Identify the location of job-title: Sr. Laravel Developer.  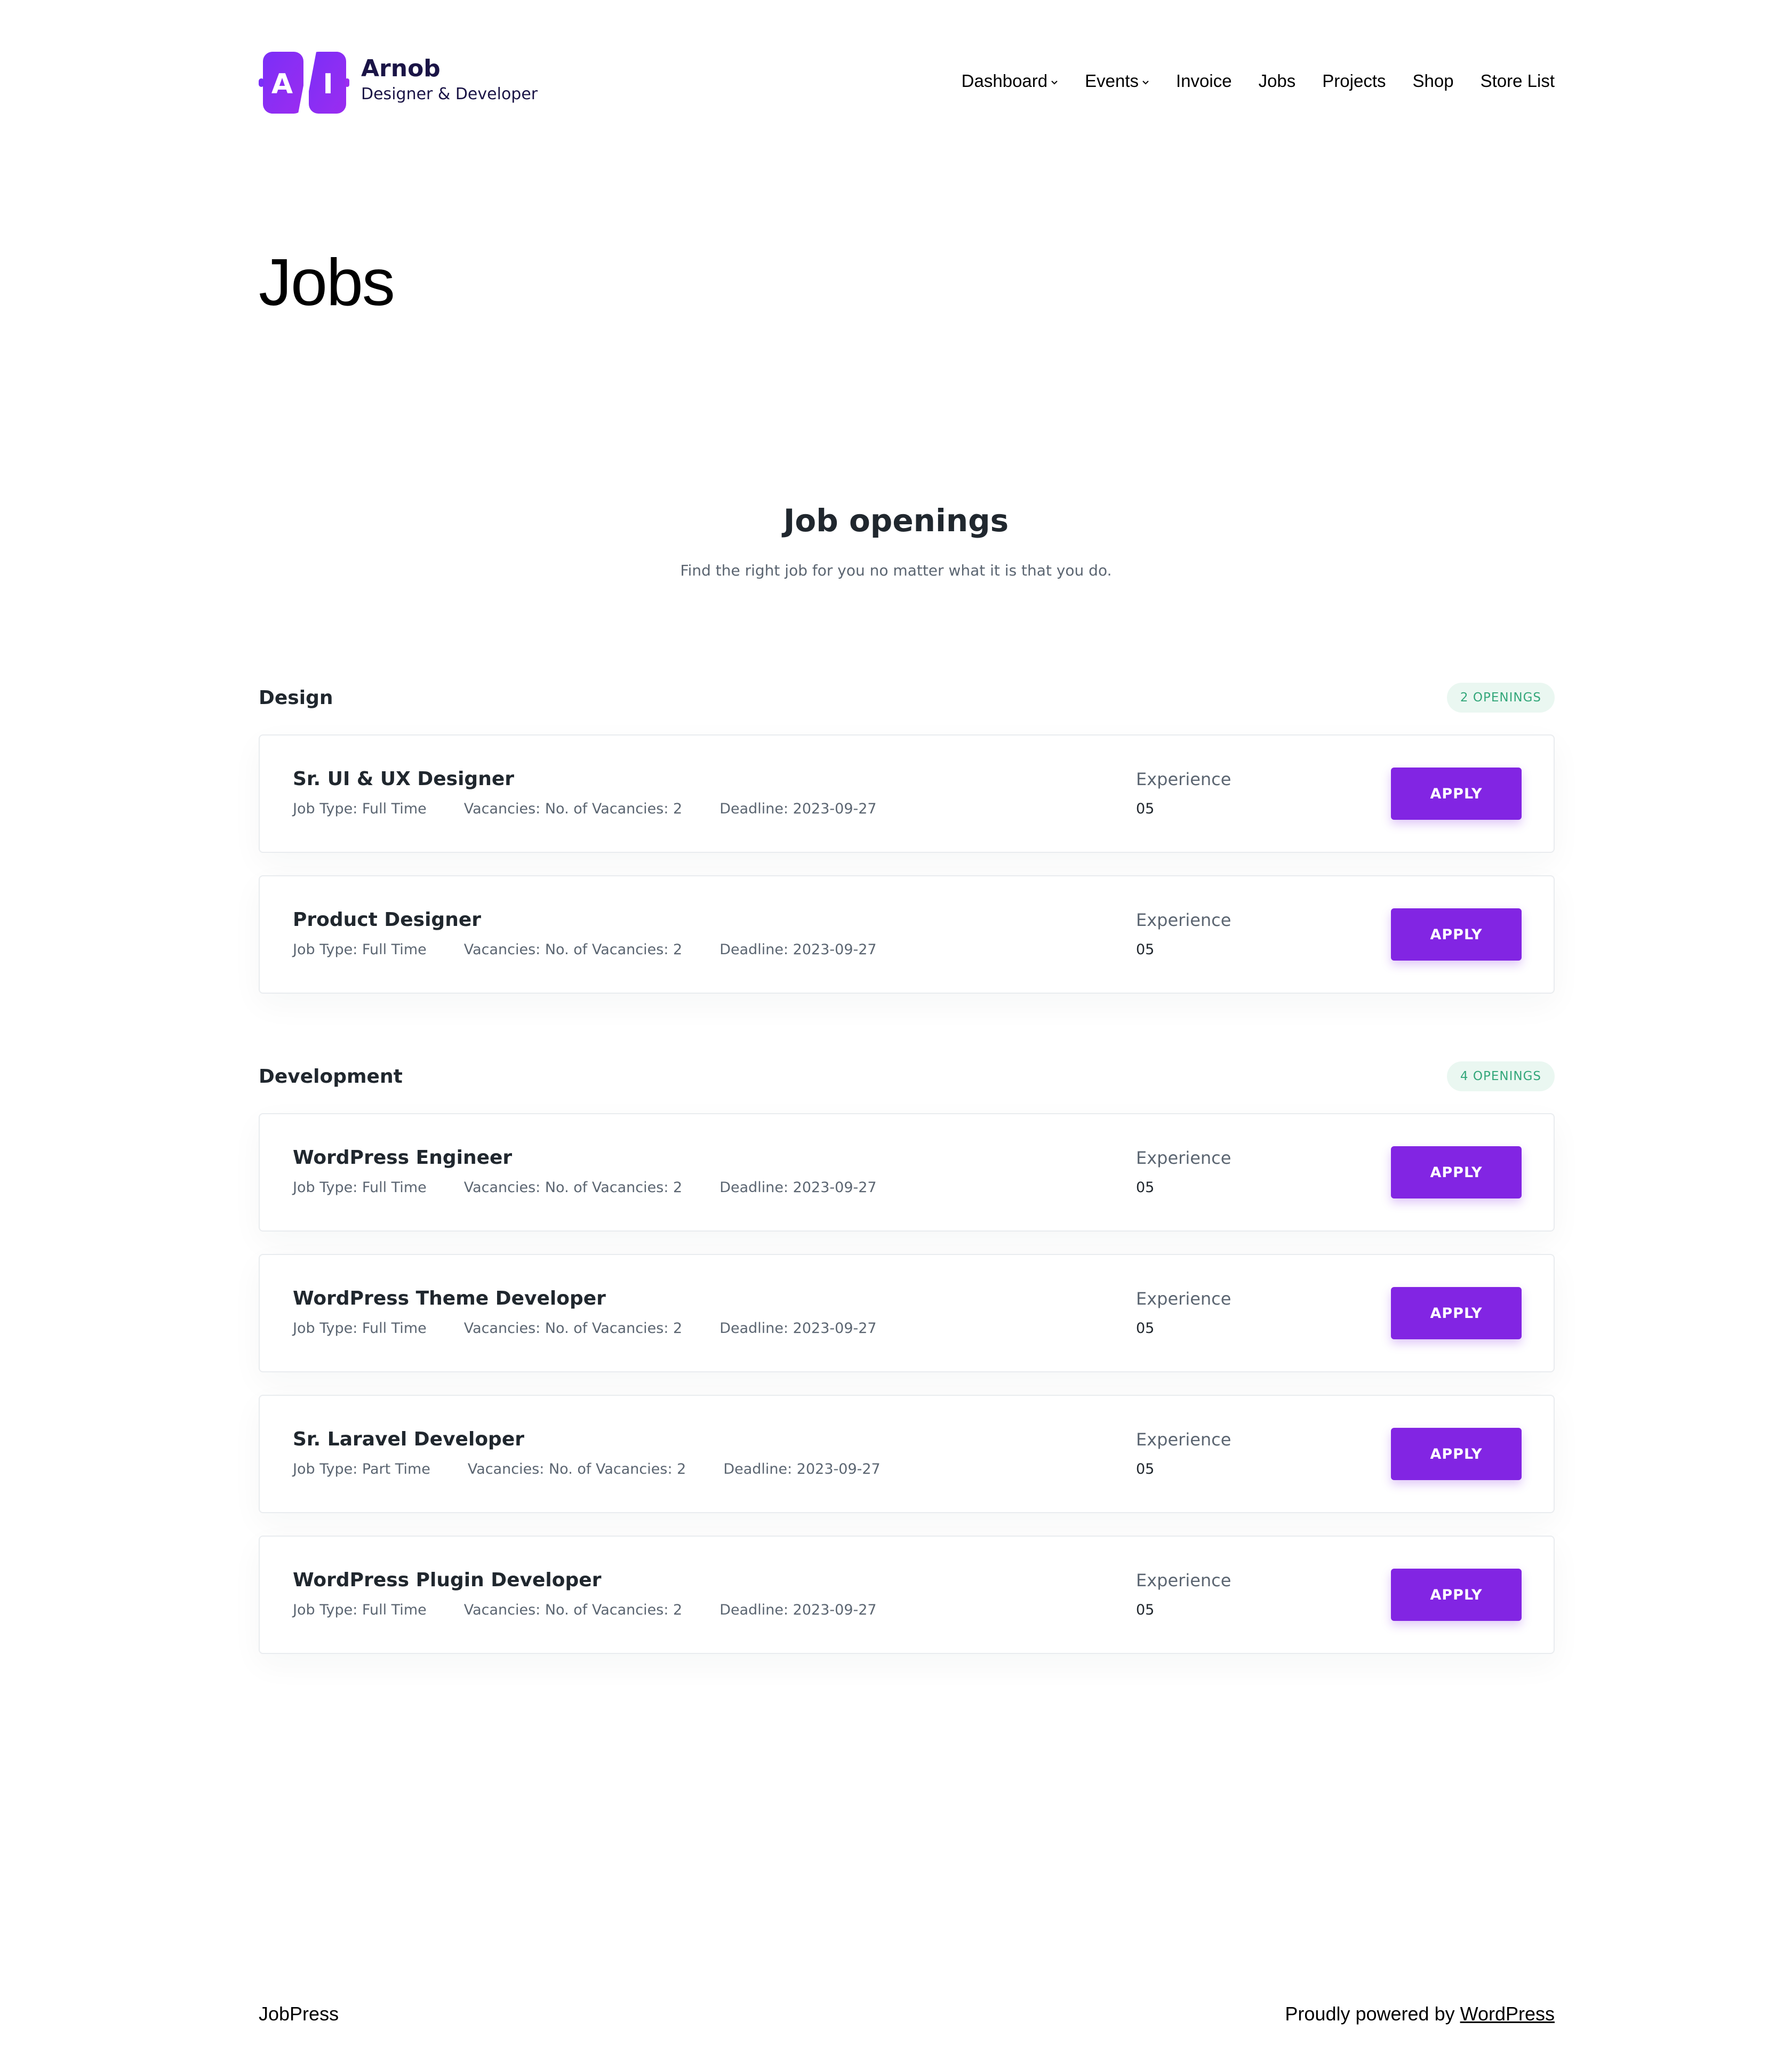
(408, 1439).